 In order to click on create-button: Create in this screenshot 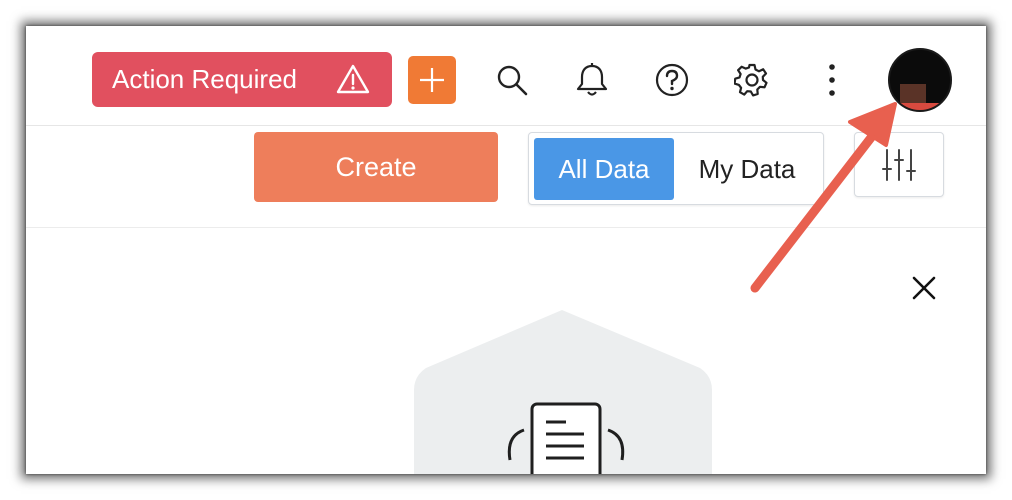, I will do `click(376, 167)`.